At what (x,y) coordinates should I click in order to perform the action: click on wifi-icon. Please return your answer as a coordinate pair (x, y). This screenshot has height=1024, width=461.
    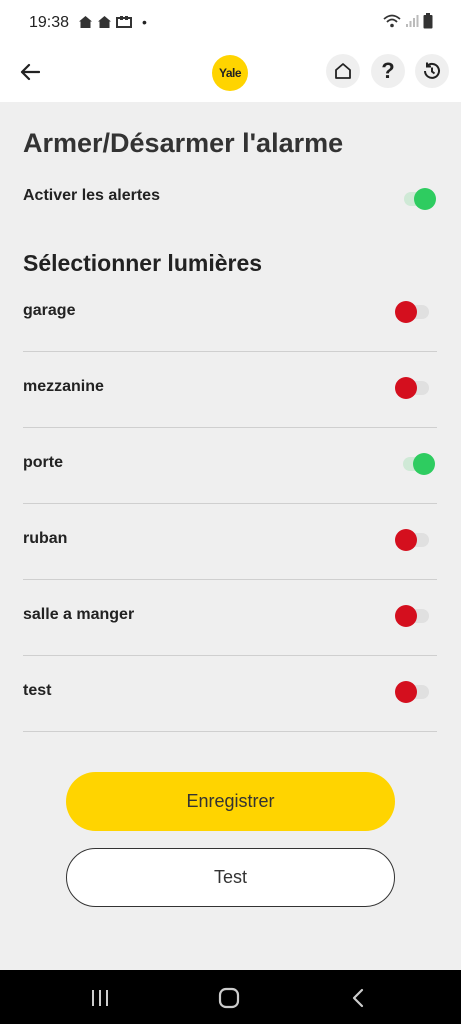
    Looking at the image, I should click on (392, 21).